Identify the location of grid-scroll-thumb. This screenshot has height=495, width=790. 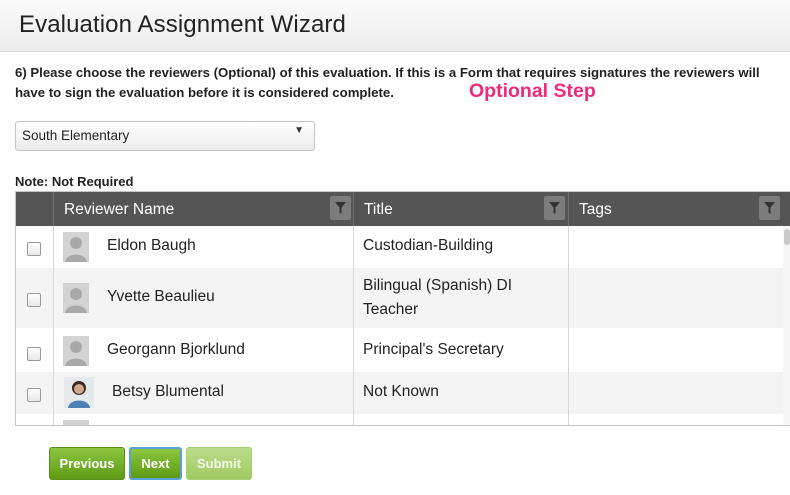
(787, 237).